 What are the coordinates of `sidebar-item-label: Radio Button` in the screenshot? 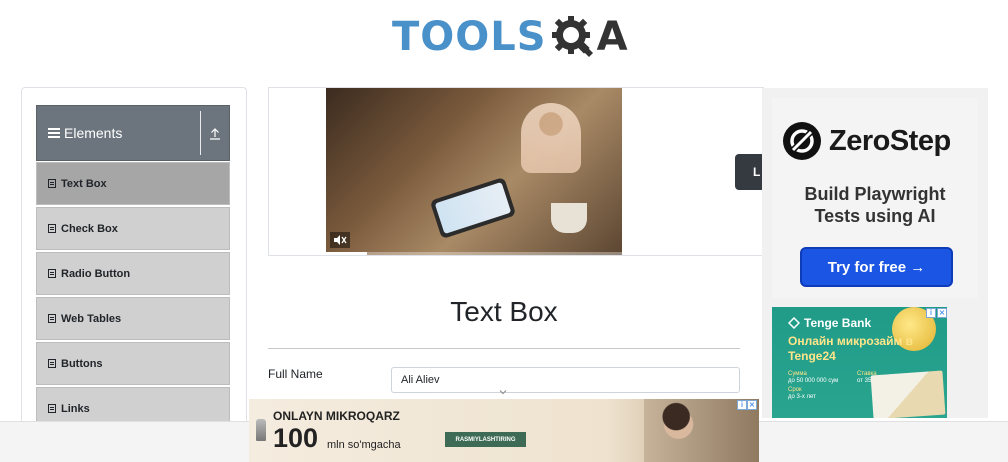 It's located at (96, 273).